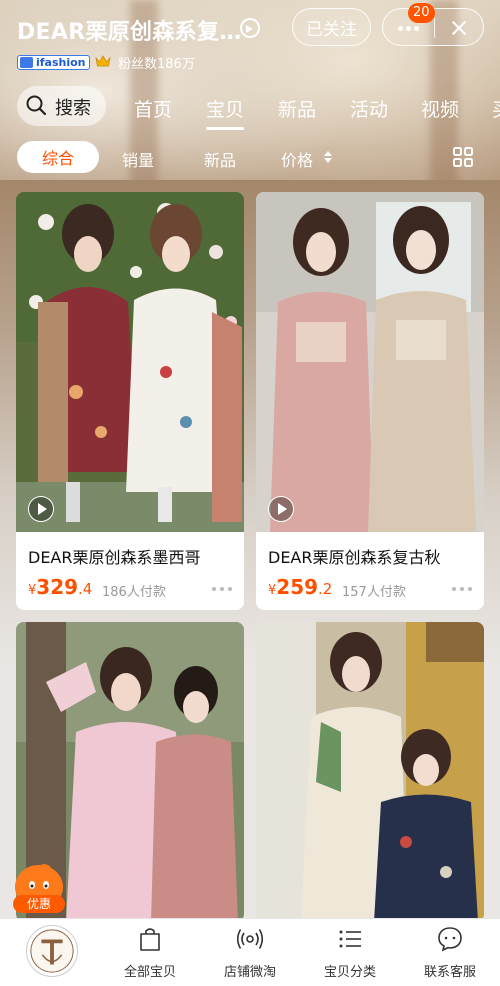 The height and width of the screenshot is (986, 500). I want to click on bottom-bar-label: 店铺微淘, so click(249, 972).